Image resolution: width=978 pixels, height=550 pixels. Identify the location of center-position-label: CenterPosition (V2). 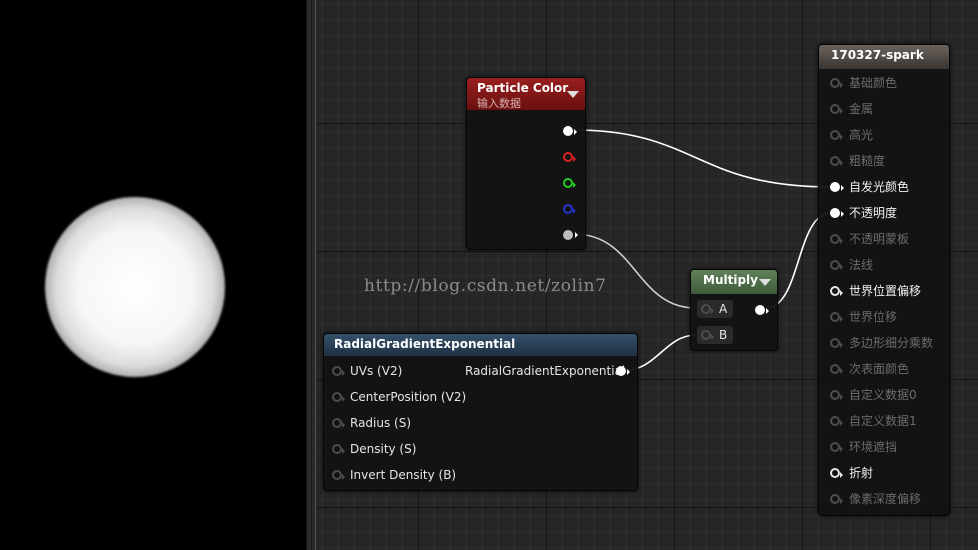
(408, 397).